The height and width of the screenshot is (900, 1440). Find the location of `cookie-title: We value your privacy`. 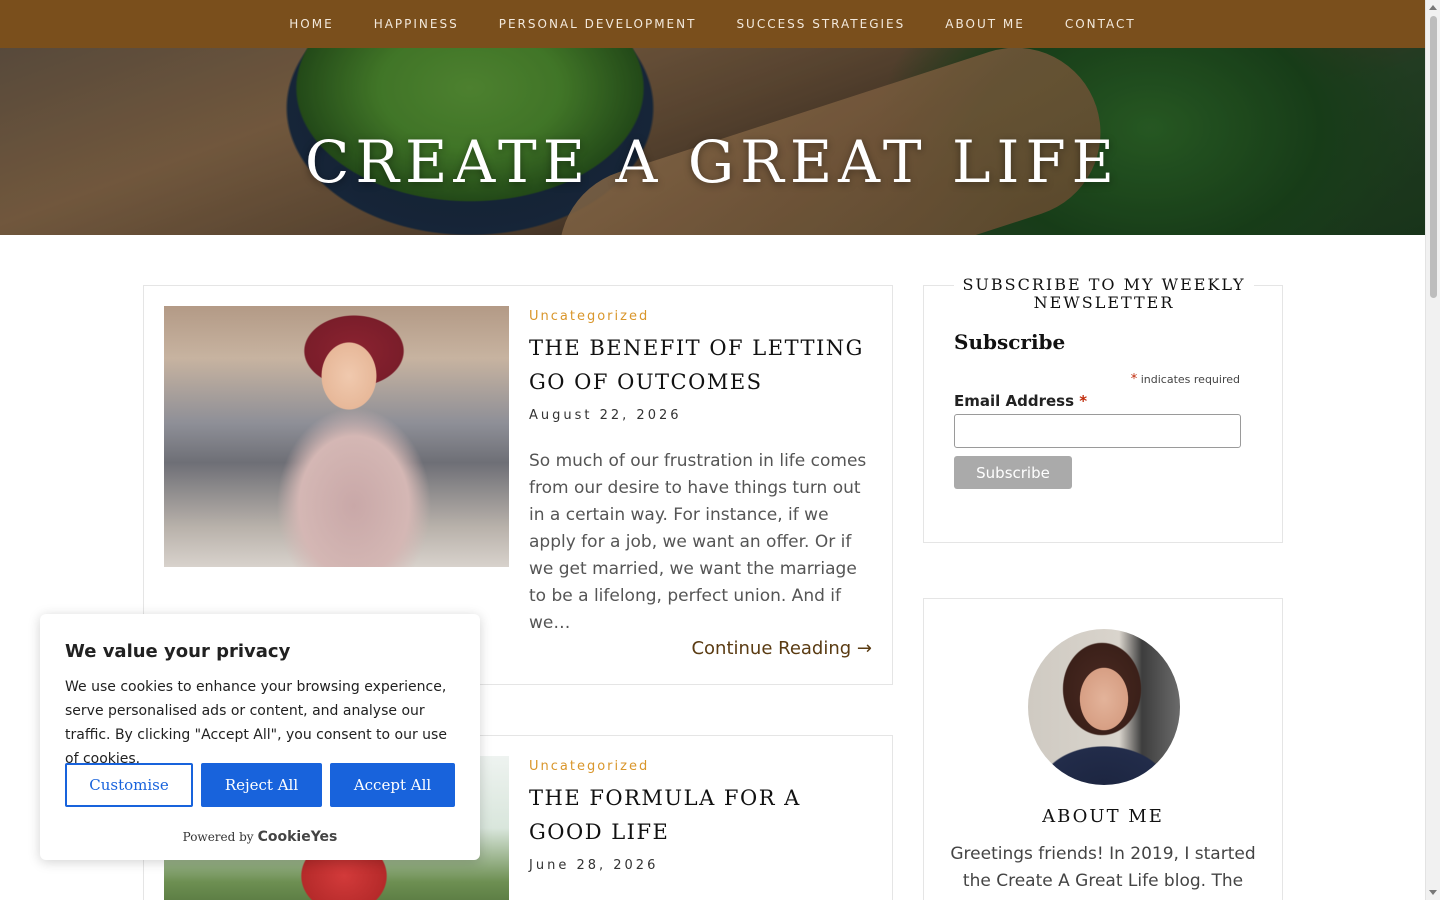

cookie-title: We value your privacy is located at coordinates (178, 651).